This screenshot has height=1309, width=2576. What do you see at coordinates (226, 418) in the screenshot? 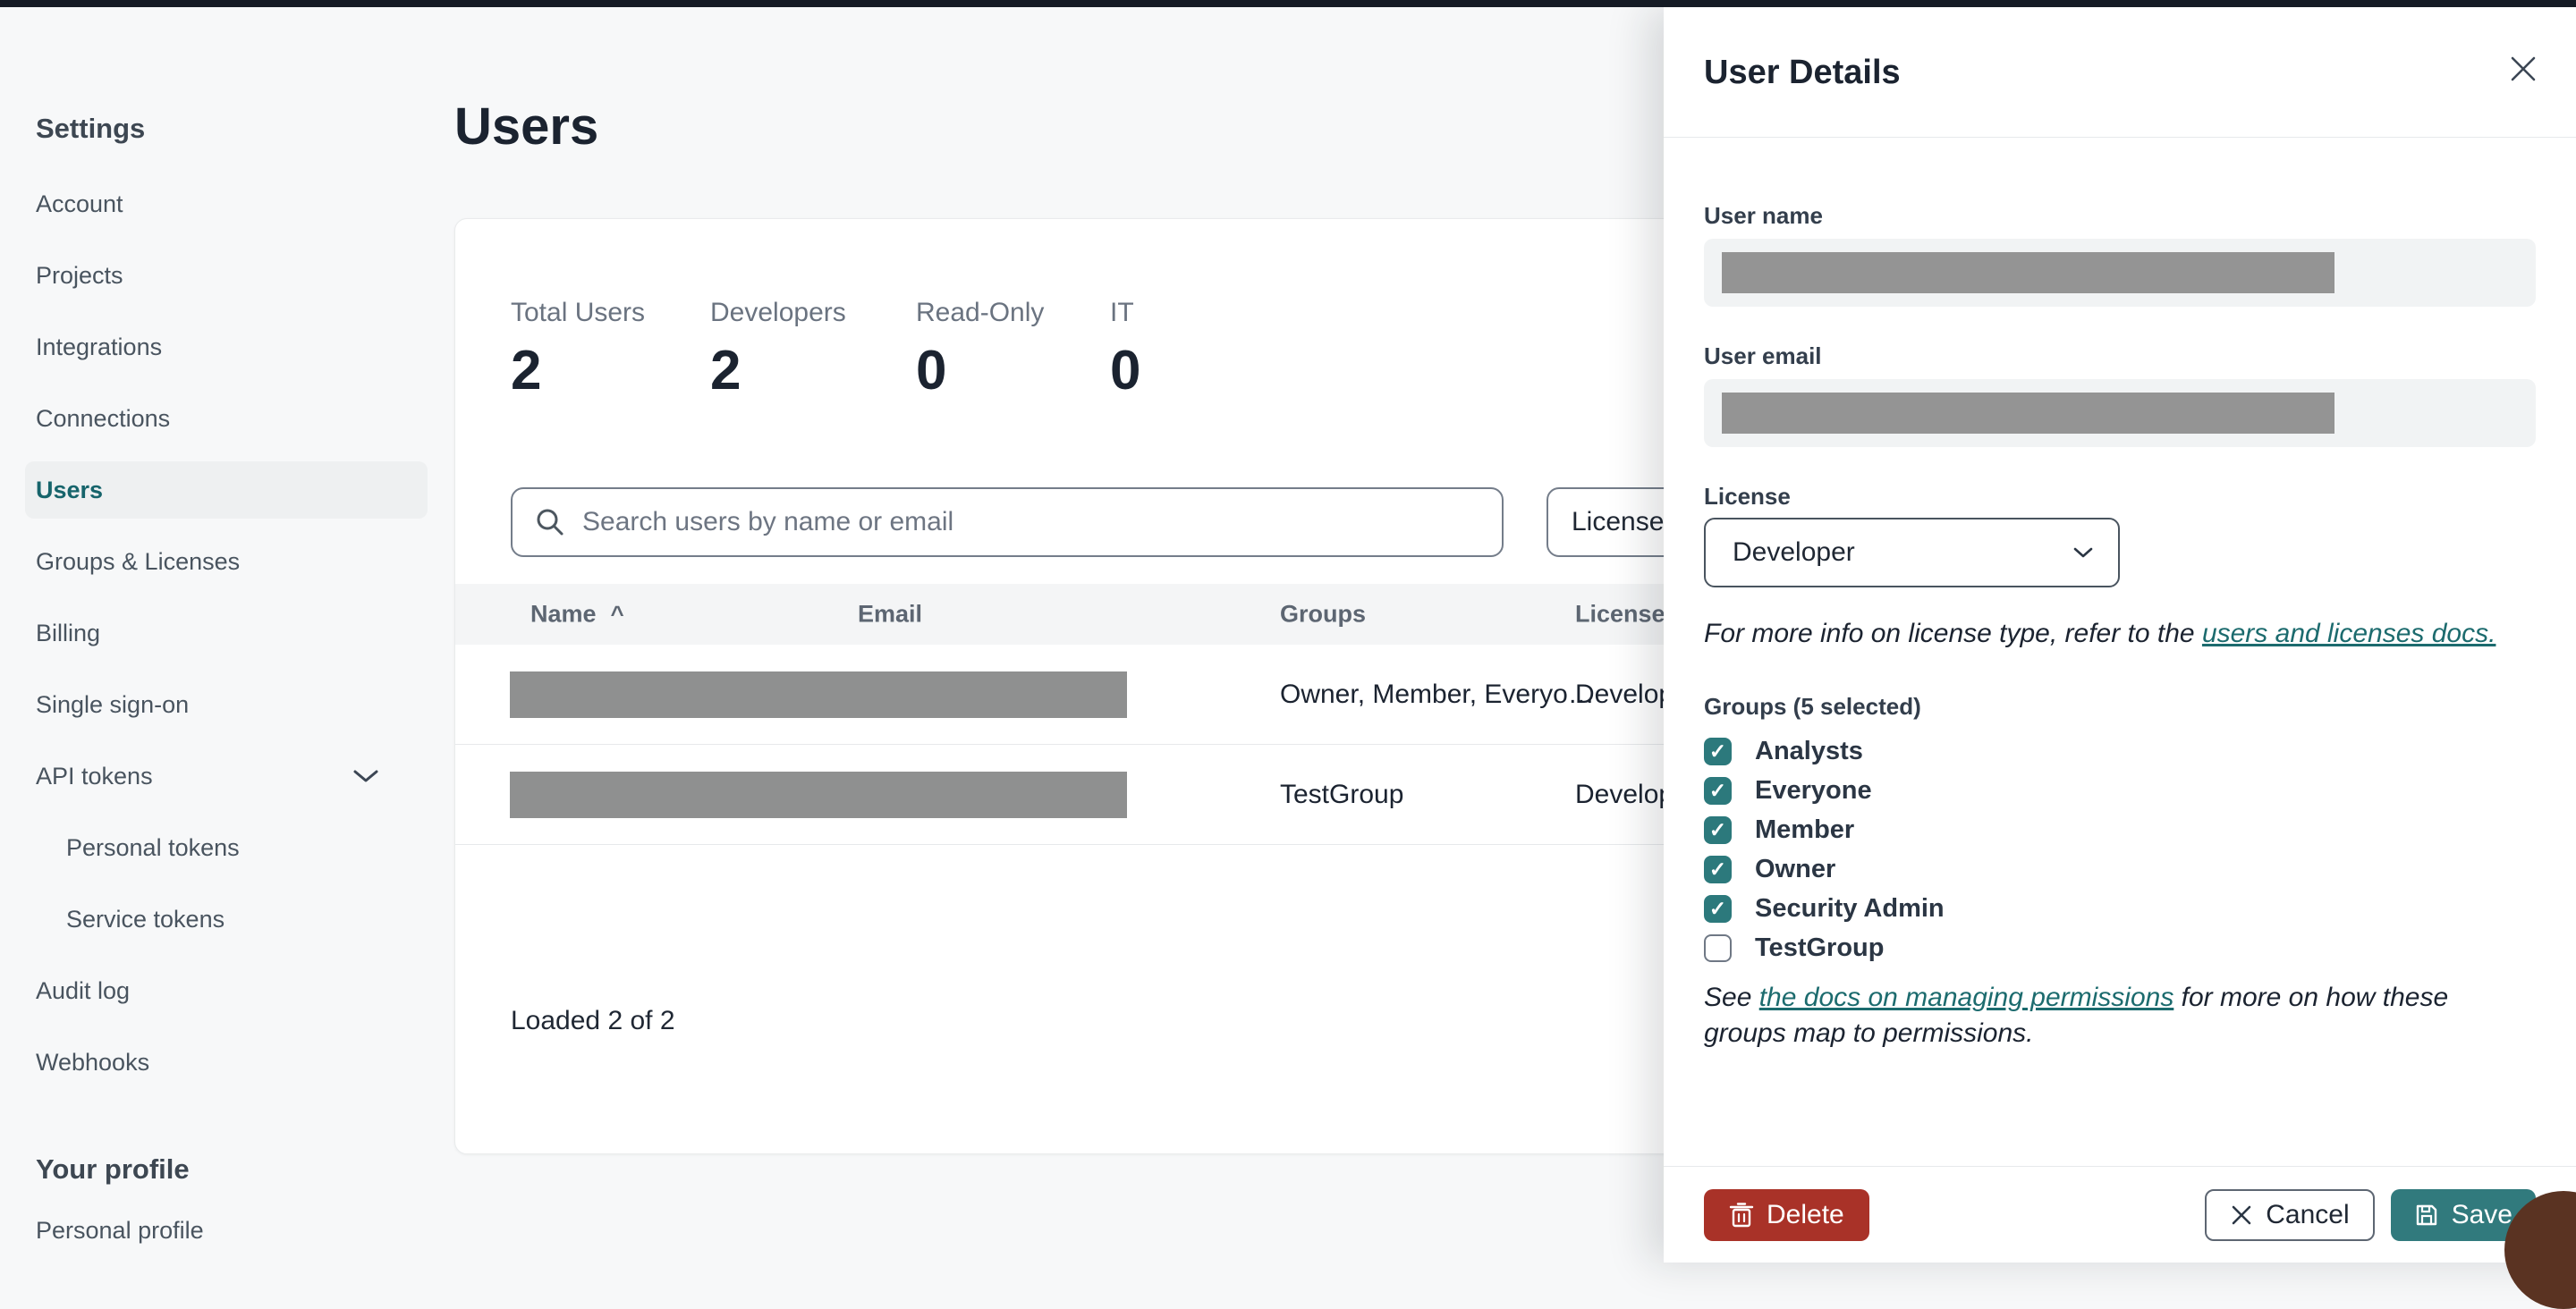
I see `sidebar-item-connections: Connections` at bounding box center [226, 418].